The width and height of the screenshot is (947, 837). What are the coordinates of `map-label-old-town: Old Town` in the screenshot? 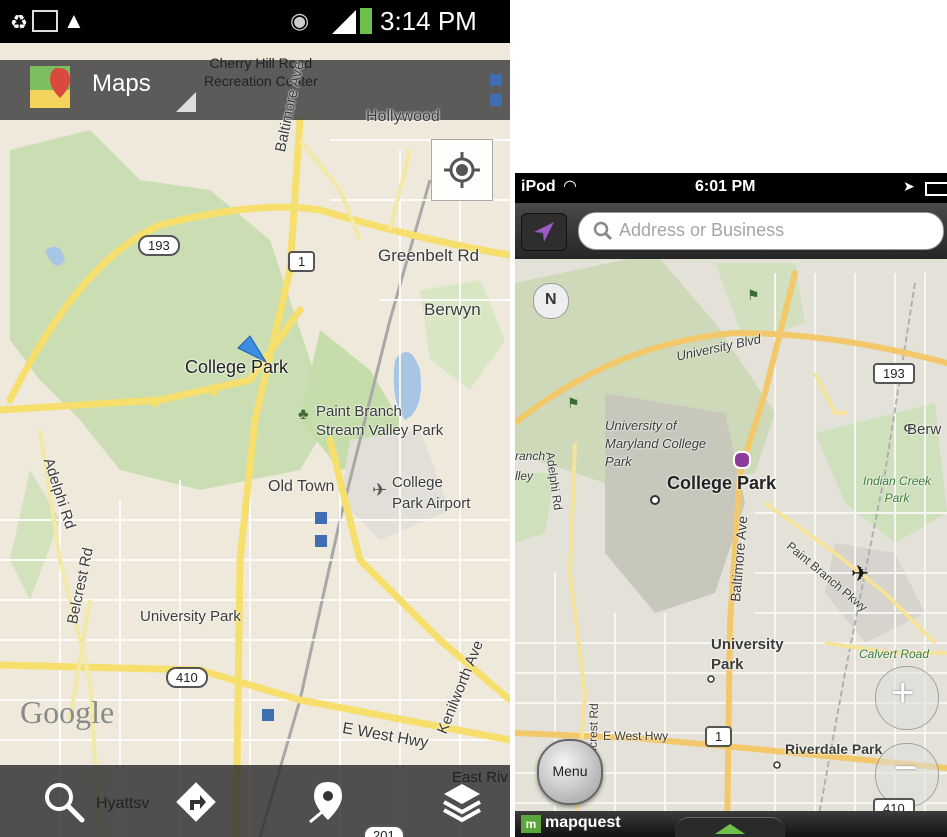 It's located at (301, 486).